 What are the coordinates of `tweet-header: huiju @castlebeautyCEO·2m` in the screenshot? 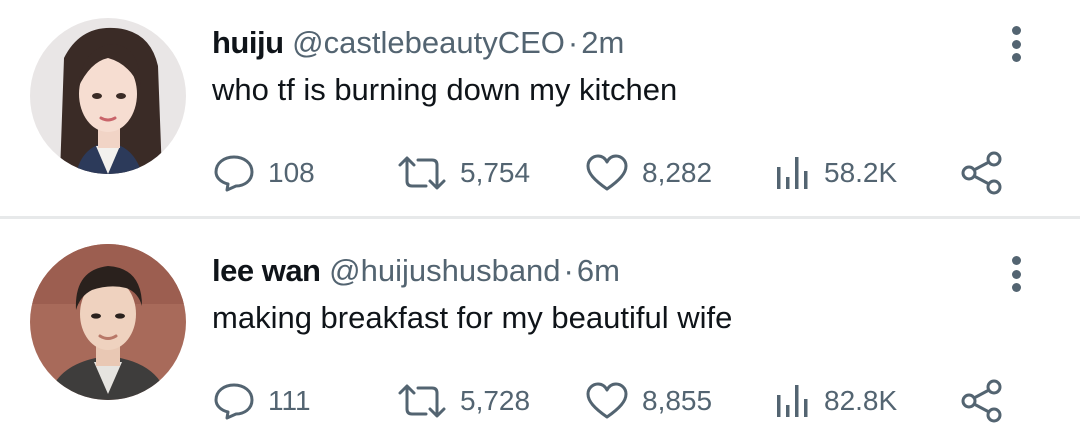 It's located at (418, 43).